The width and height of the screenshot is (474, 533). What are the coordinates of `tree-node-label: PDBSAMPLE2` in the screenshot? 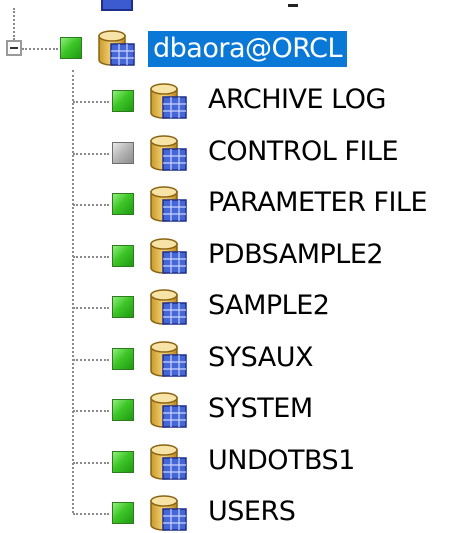 It's located at (296, 255).